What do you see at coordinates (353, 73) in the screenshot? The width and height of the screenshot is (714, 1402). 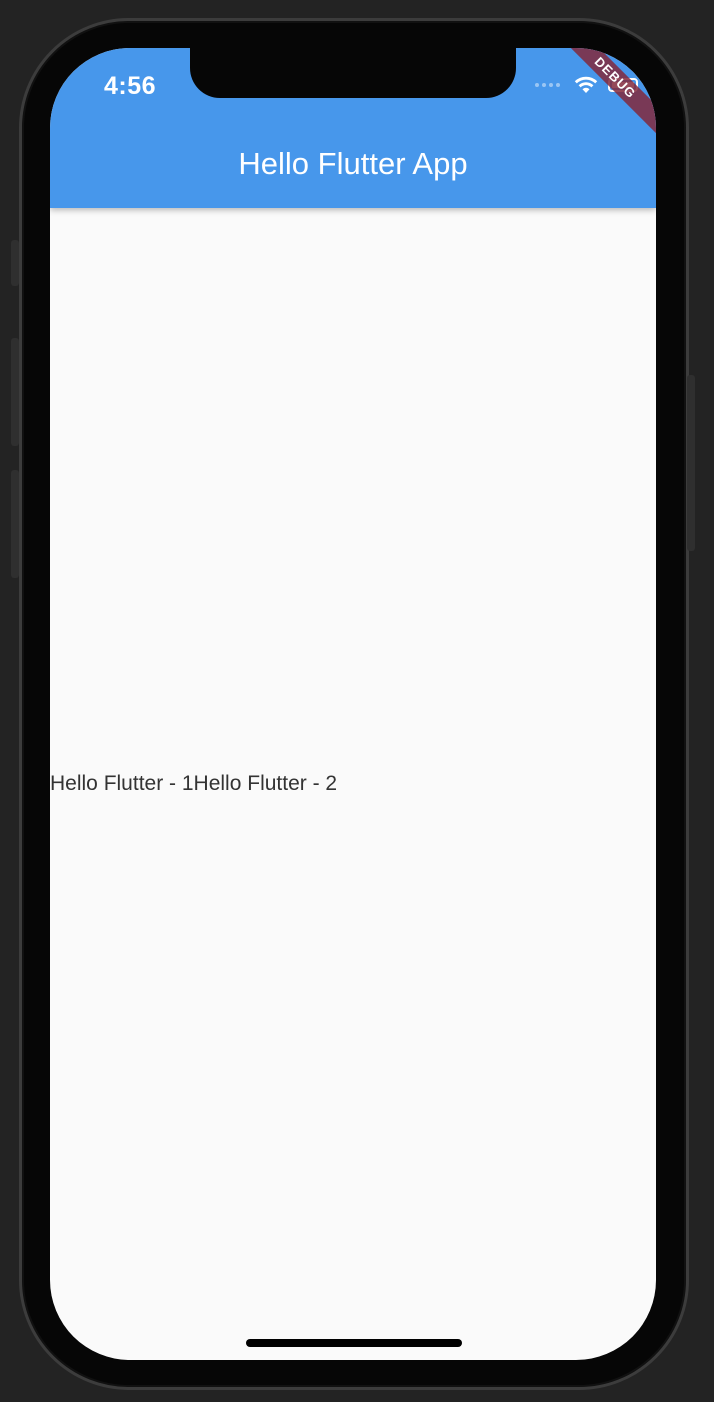 I see `device-notch` at bounding box center [353, 73].